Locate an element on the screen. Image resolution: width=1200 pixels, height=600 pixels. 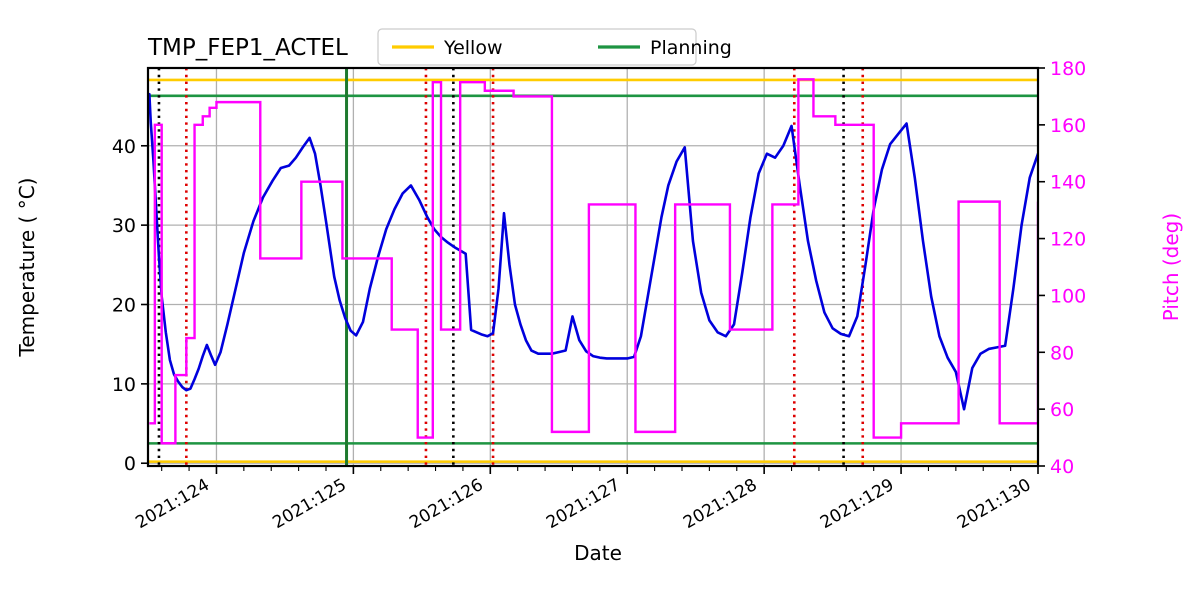
y2-ticklabel-140: 140 is located at coordinates (1068, 183).